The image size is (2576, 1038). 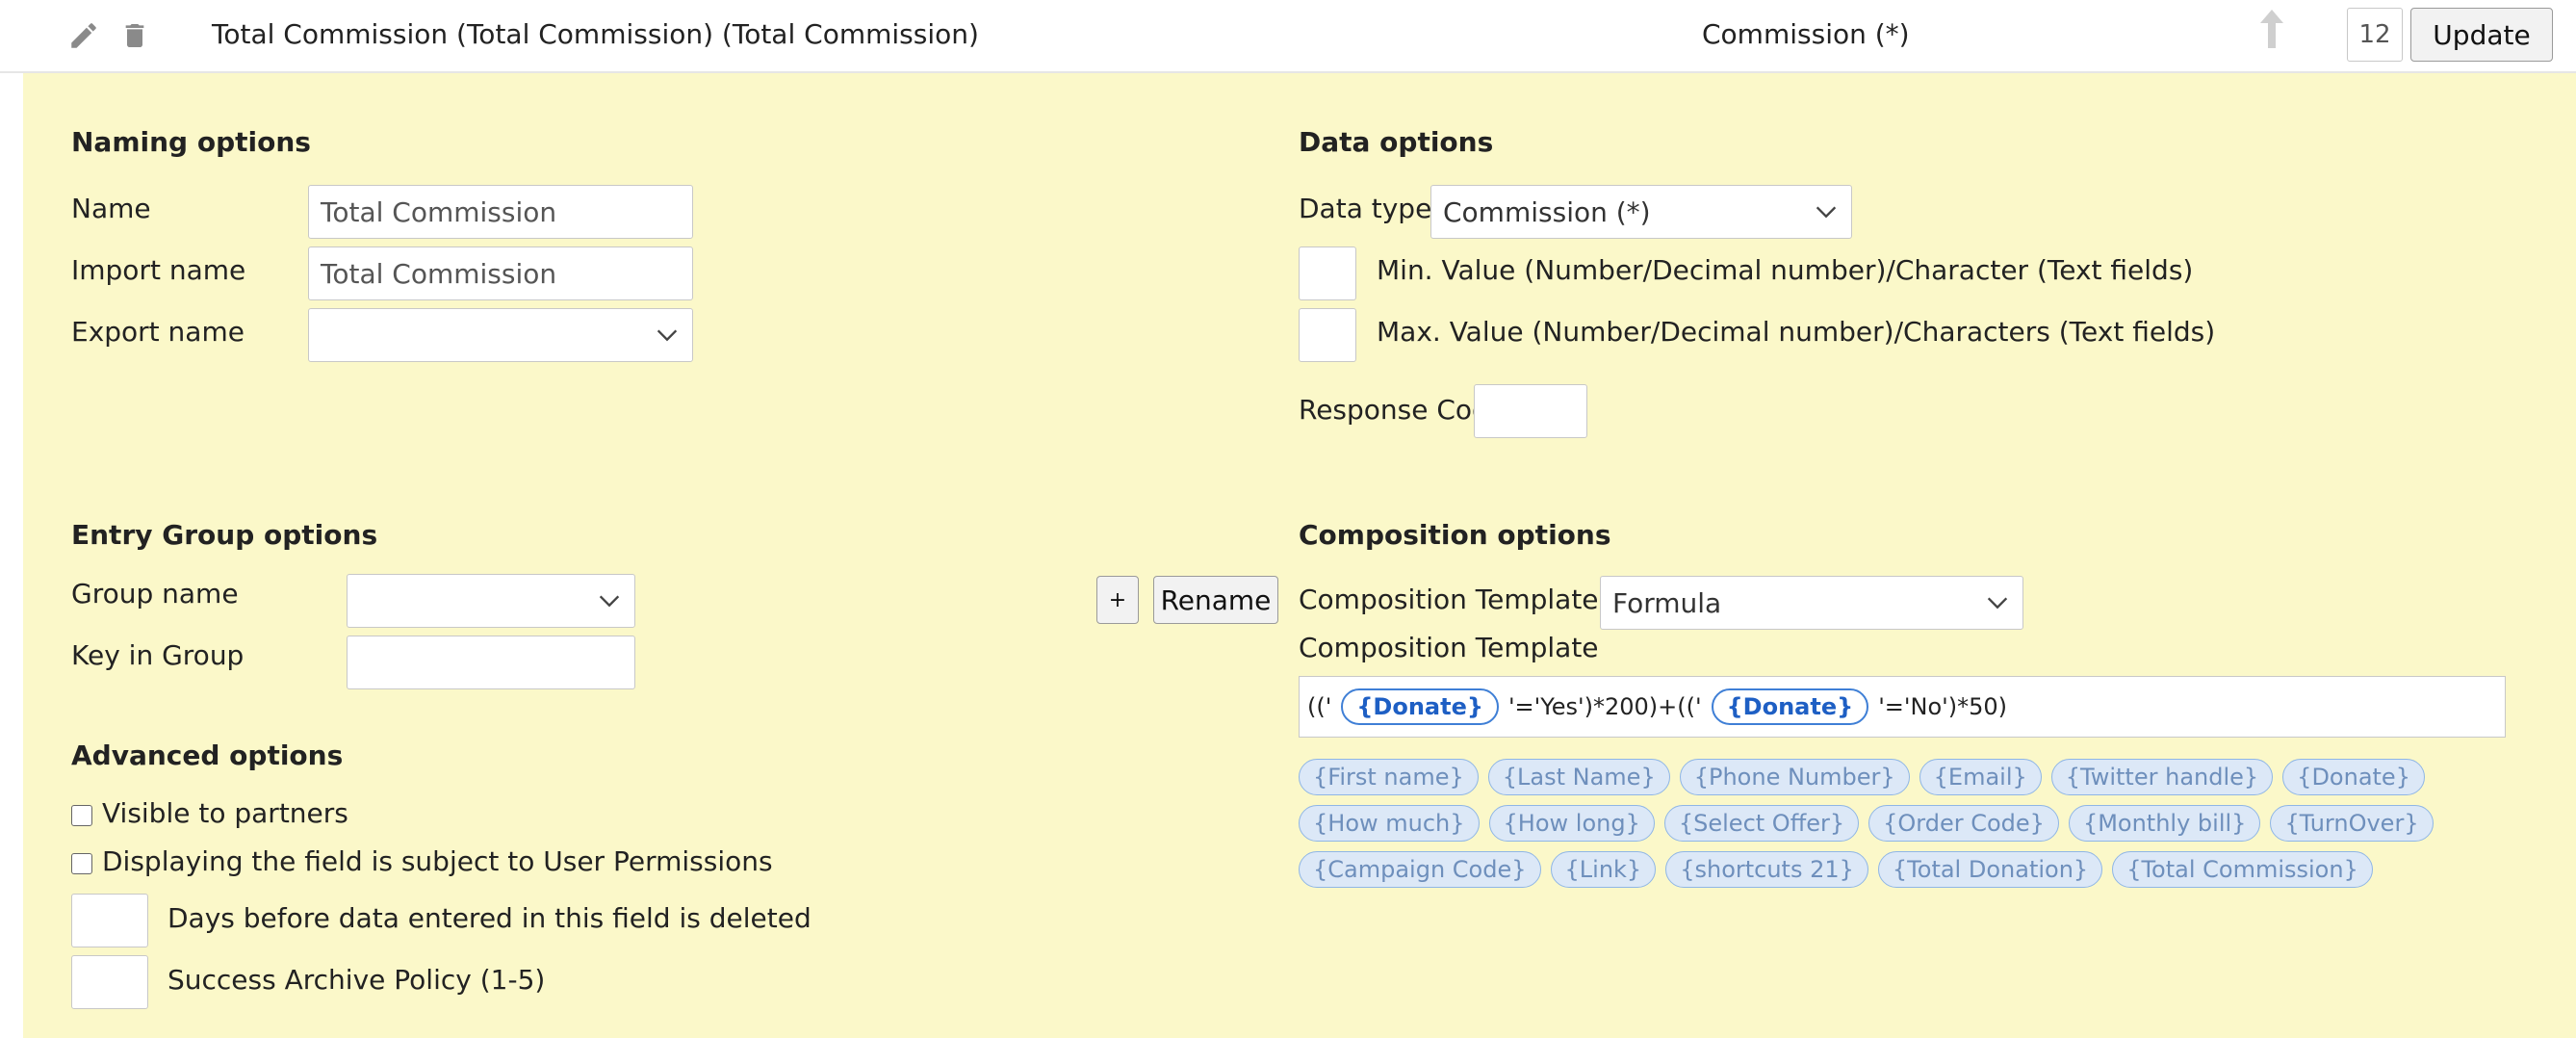 I want to click on data-type-select: Commission (*), so click(x=1641, y=212).